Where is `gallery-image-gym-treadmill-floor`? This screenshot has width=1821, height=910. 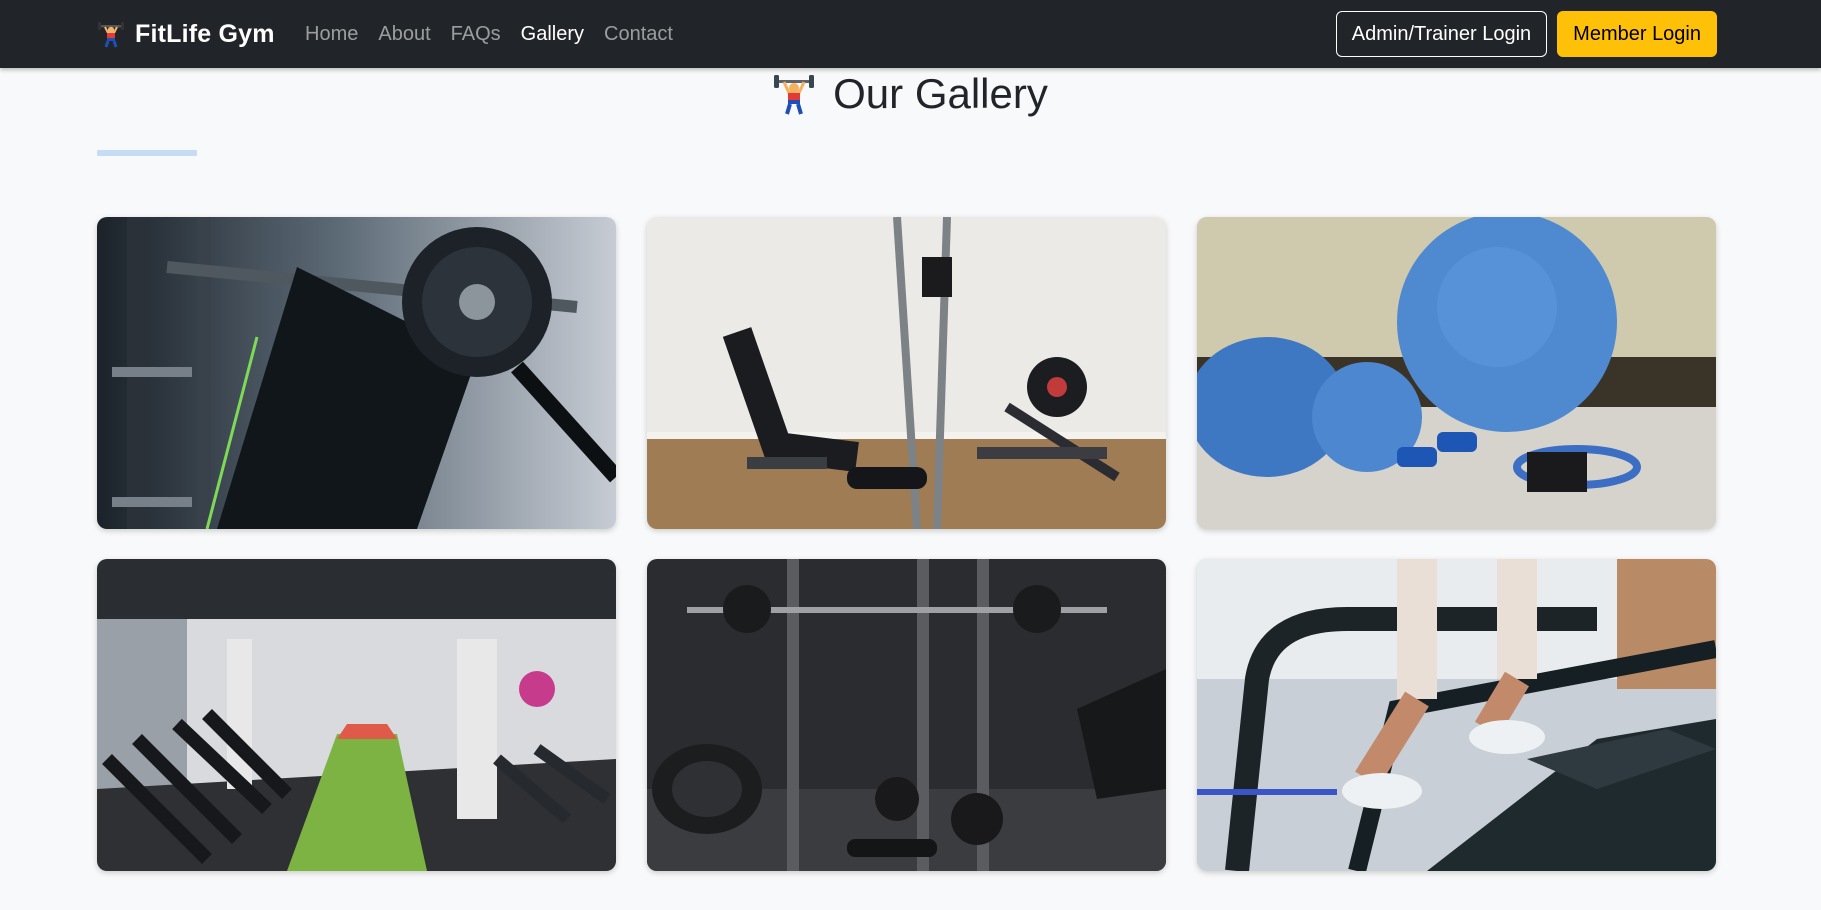
gallery-image-gym-treadmill-floor is located at coordinates (356, 715).